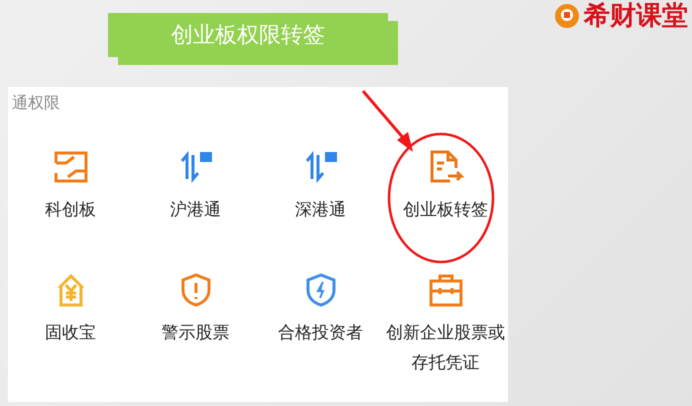  I want to click on logo-text: 希财课堂, so click(636, 16).